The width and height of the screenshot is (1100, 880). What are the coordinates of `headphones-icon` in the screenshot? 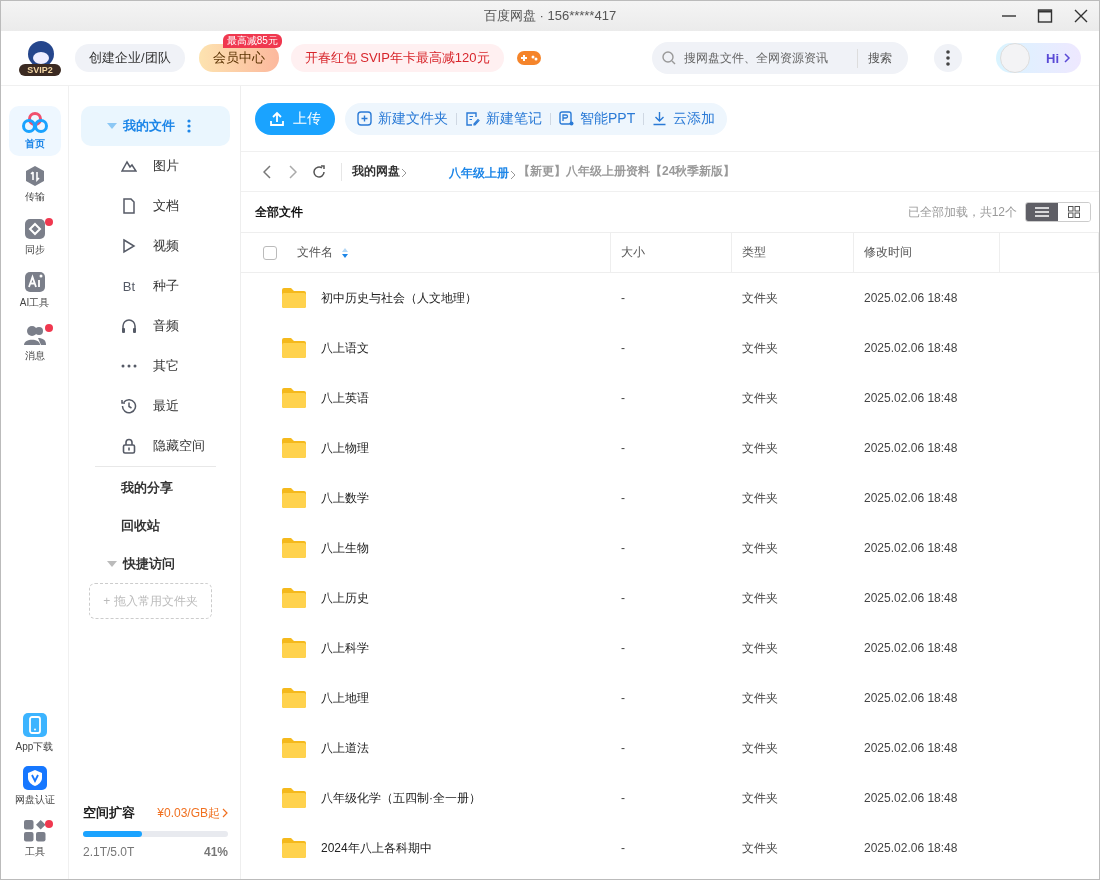 It's located at (129, 326).